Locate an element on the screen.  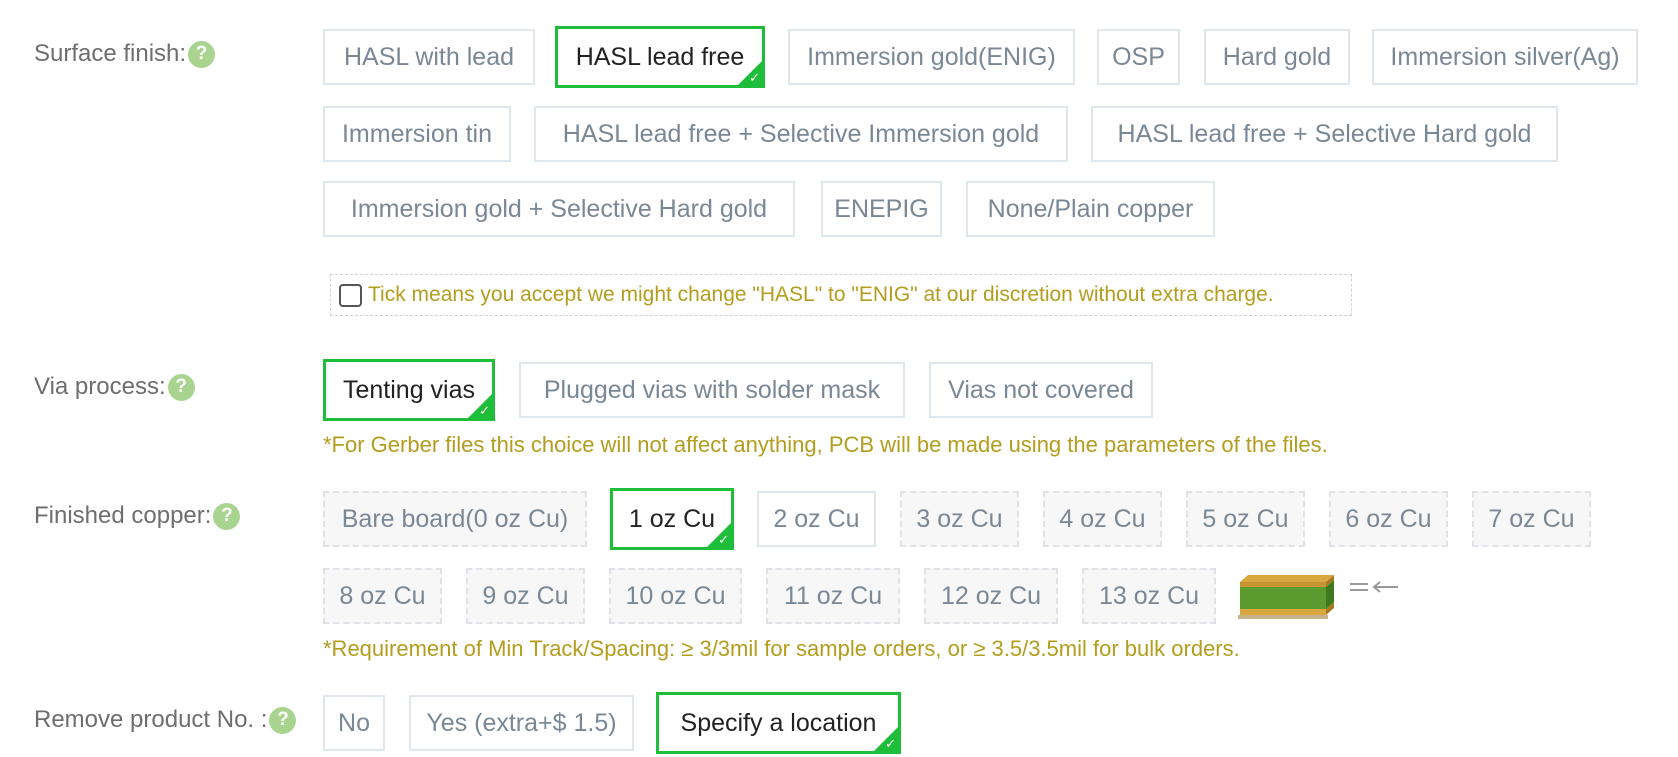
finished-copper-help-icon: ? is located at coordinates (227, 516).